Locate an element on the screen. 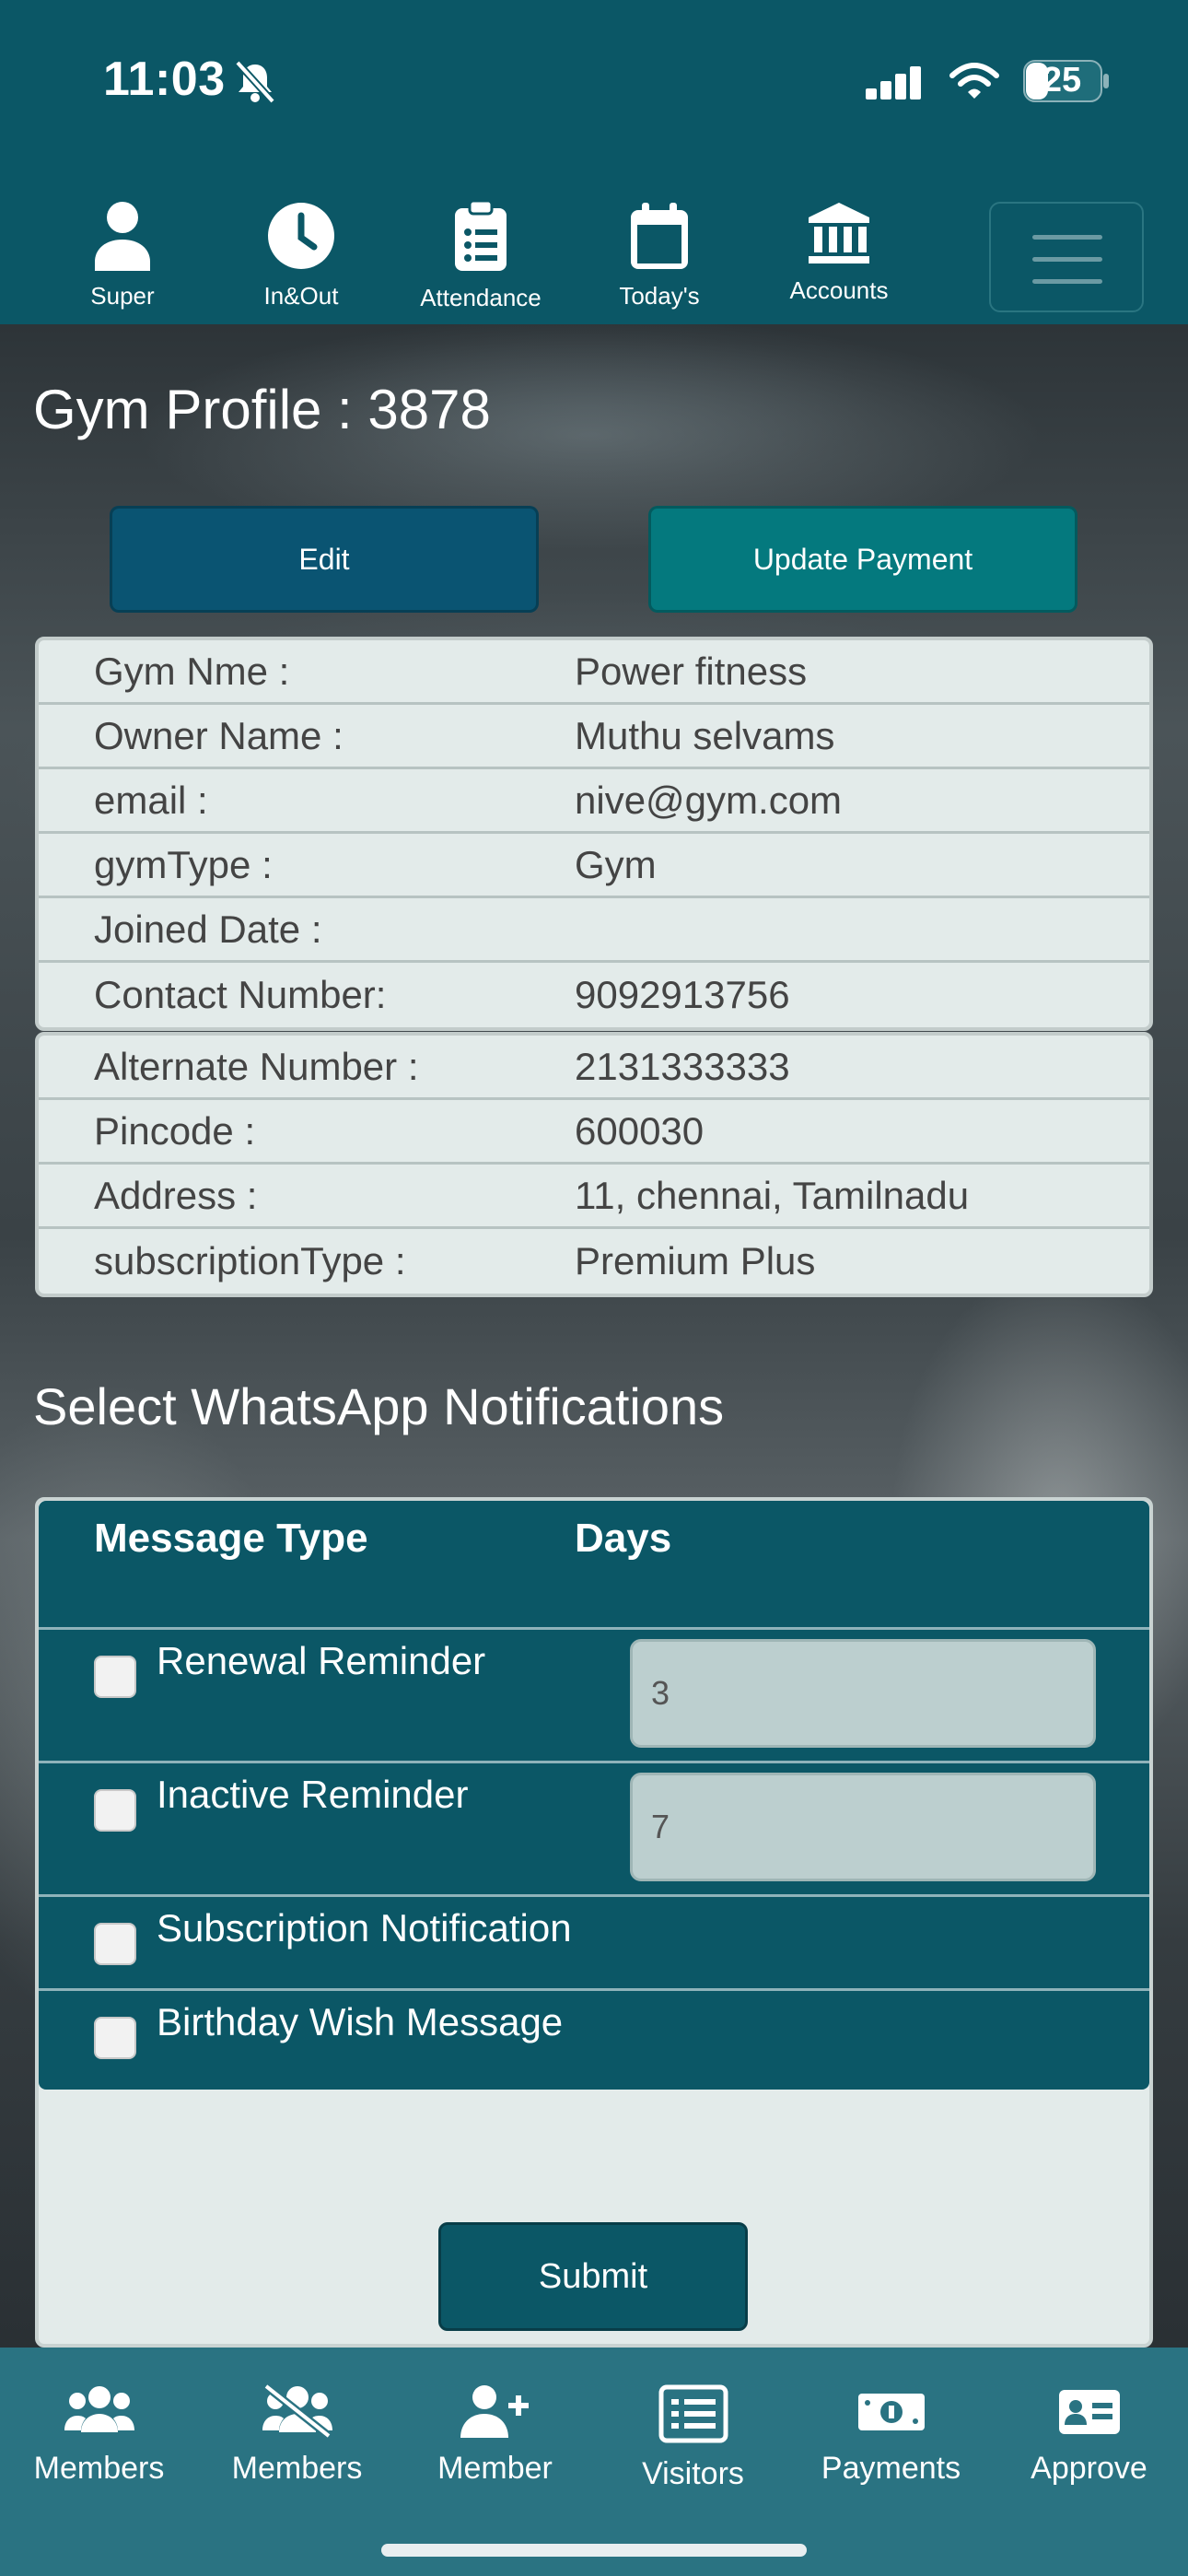  row-value: nive@gym.com is located at coordinates (709, 800).